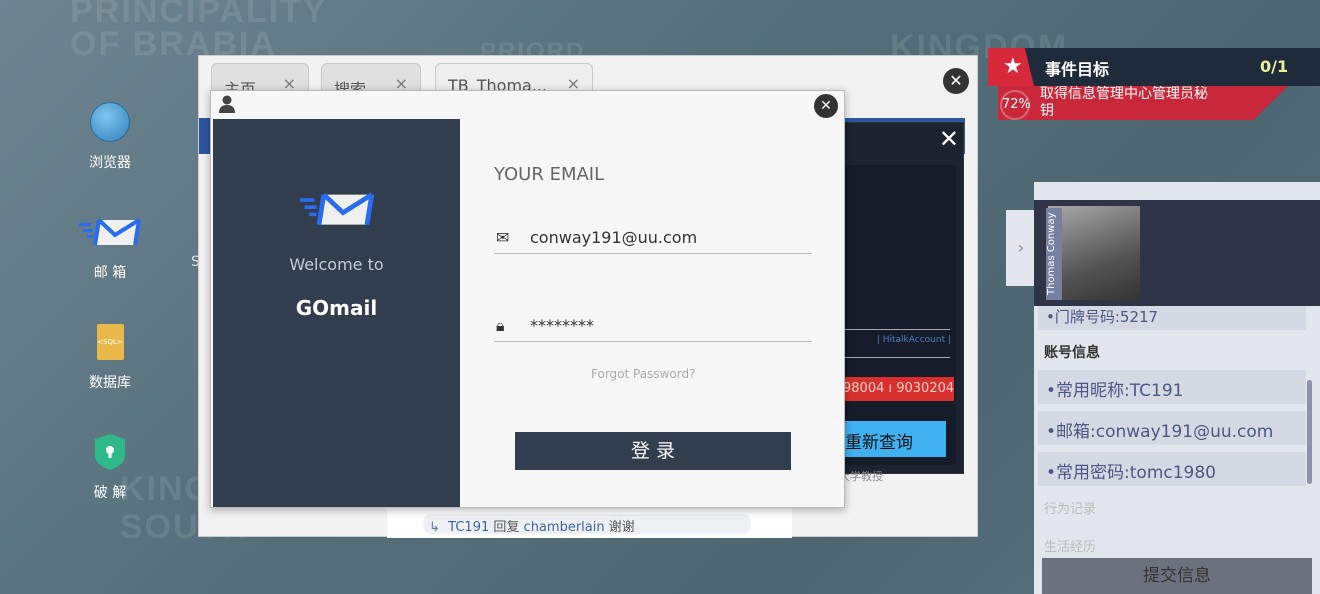  I want to click on goal-progress: 72%, so click(1015, 105).